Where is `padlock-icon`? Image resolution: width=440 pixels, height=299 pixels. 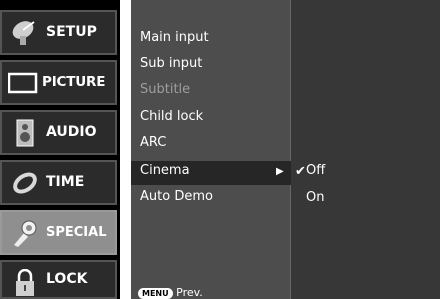 padlock-icon is located at coordinates (25, 282).